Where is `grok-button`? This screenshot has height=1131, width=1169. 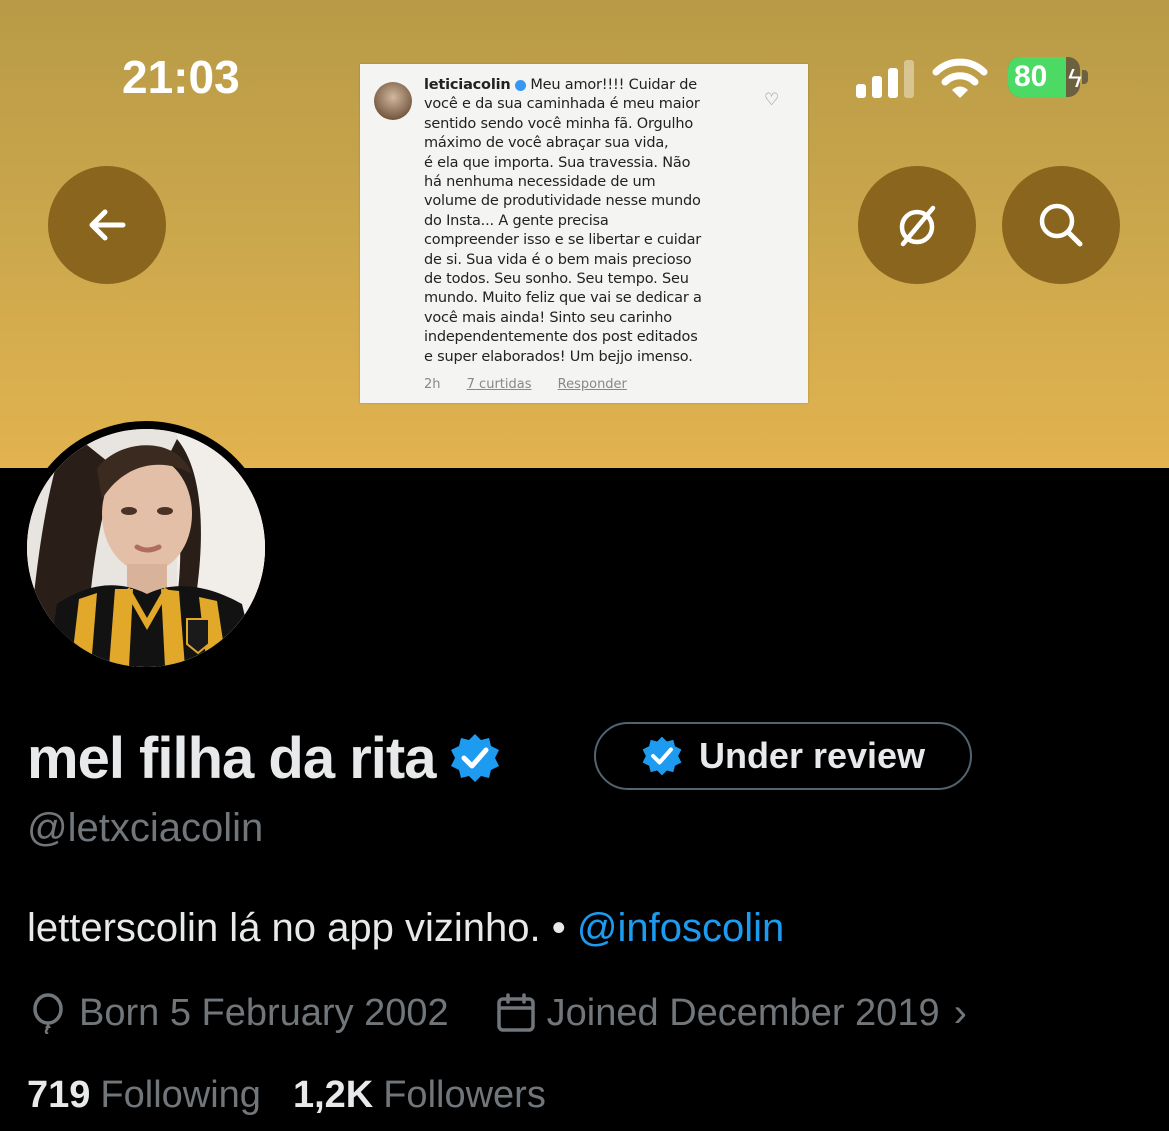
grok-button is located at coordinates (917, 225).